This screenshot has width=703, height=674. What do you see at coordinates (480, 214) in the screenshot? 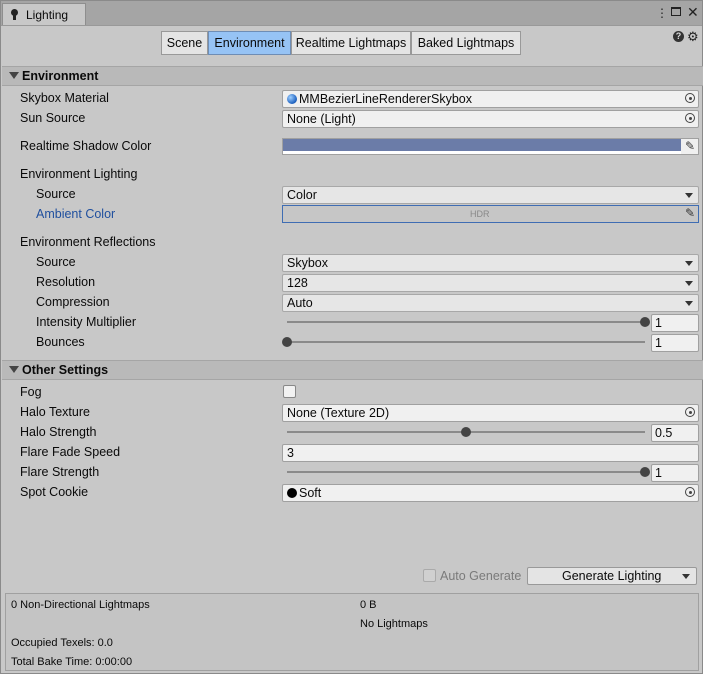
I see `hdr-label: HDR` at bounding box center [480, 214].